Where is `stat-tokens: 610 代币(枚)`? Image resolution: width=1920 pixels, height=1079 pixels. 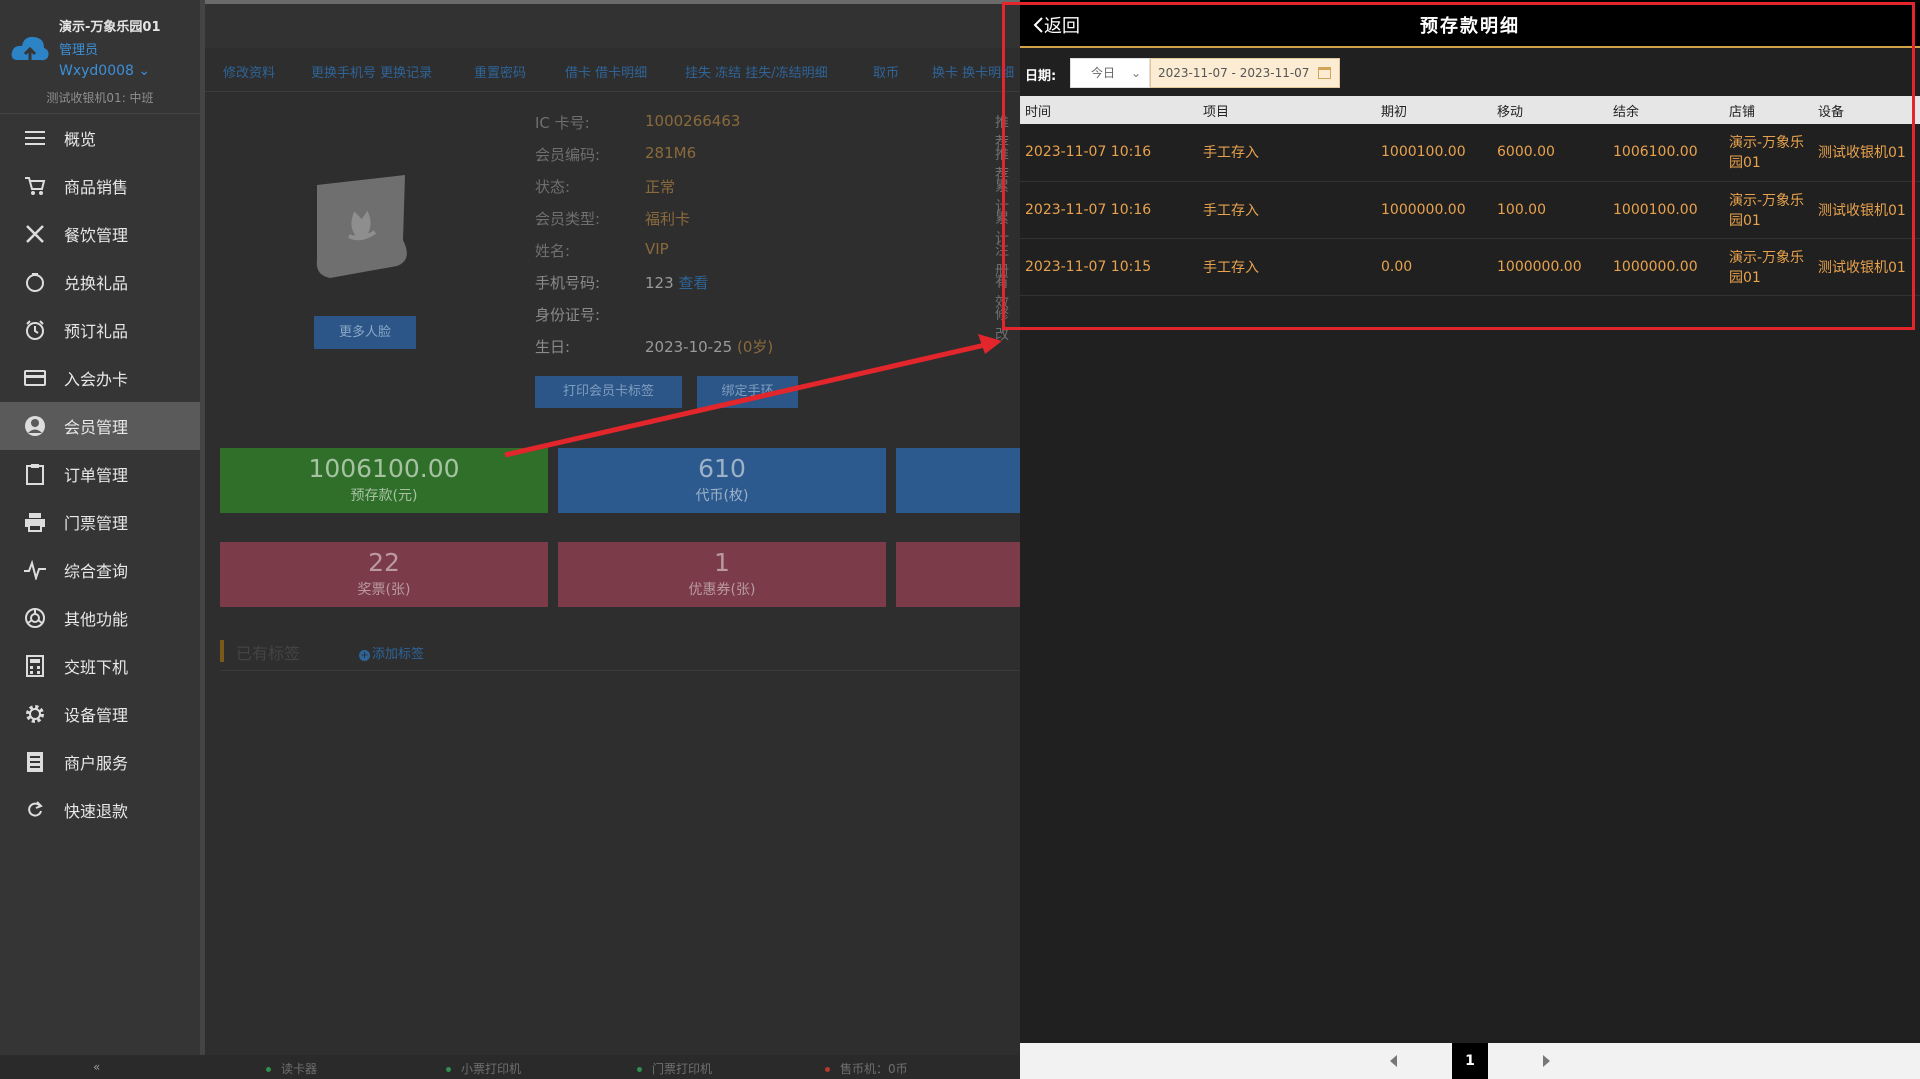 stat-tokens: 610 代币(枚) is located at coordinates (722, 480).